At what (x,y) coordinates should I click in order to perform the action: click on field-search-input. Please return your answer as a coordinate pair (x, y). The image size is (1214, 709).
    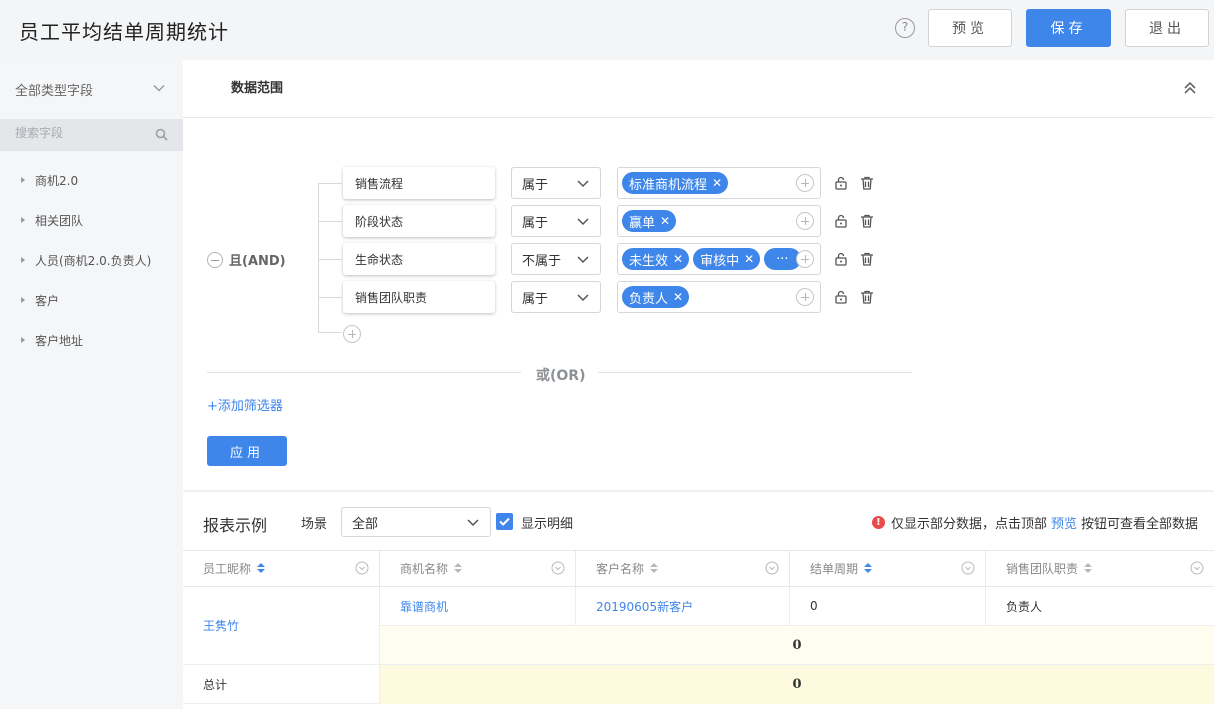
    Looking at the image, I should click on (80, 133).